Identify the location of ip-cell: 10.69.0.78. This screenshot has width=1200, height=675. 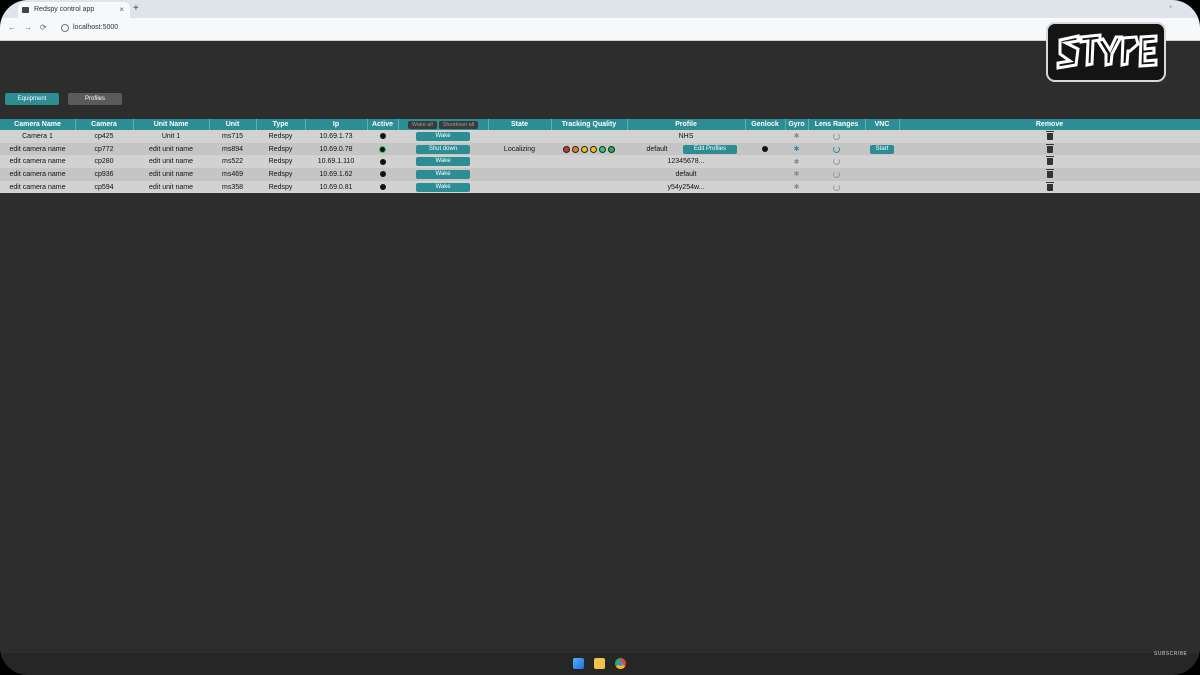
(336, 149).